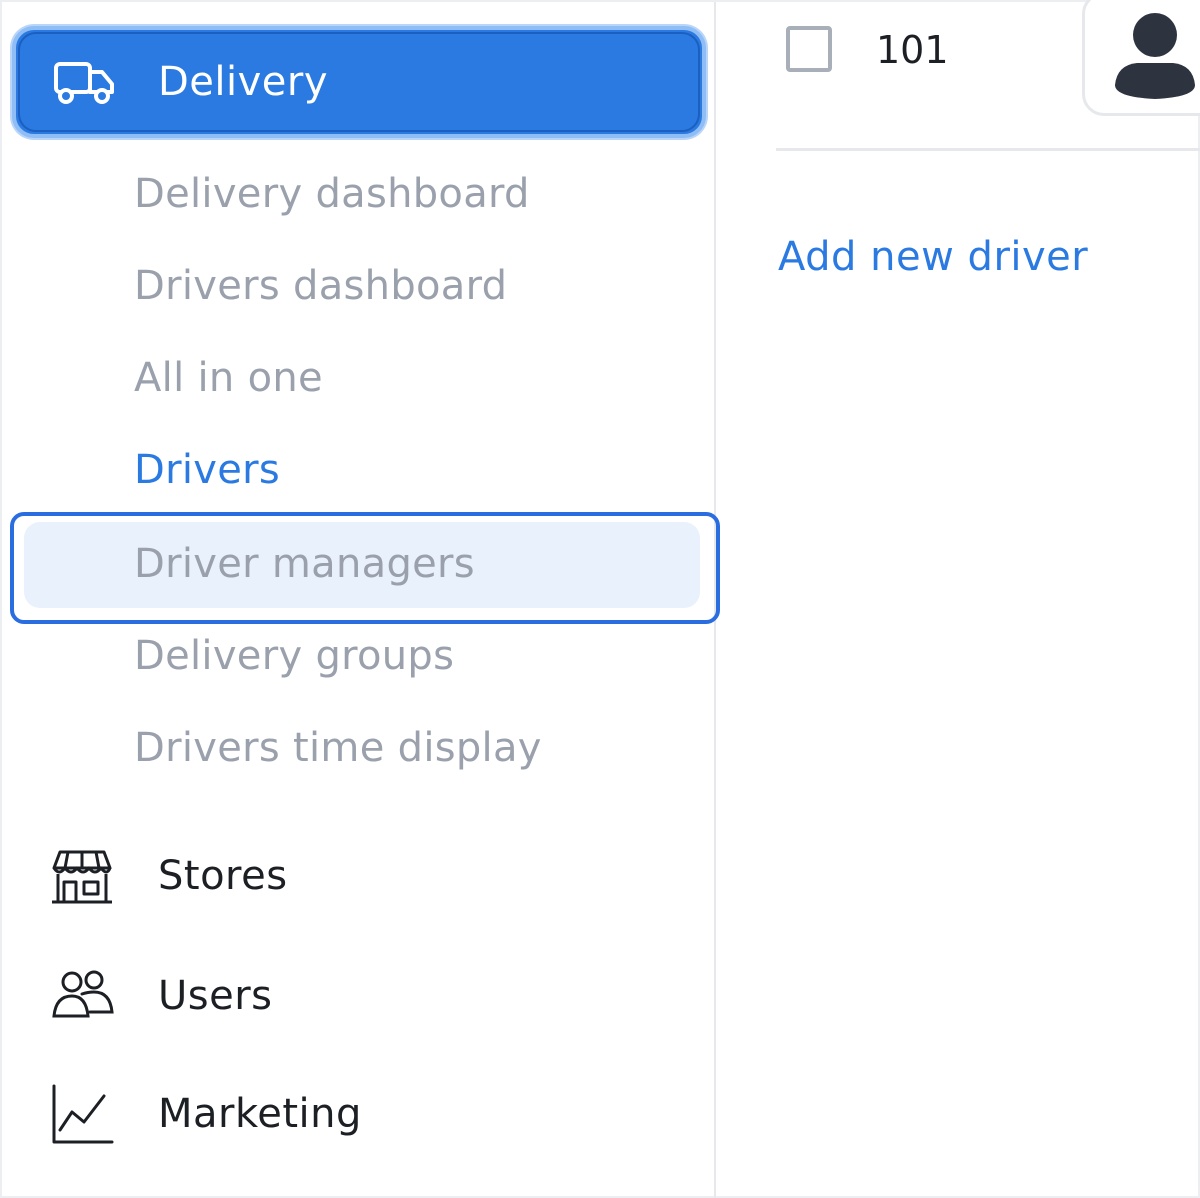 The height and width of the screenshot is (1198, 1200). What do you see at coordinates (207, 470) in the screenshot?
I see `subnav-item-drivers: Drivers` at bounding box center [207, 470].